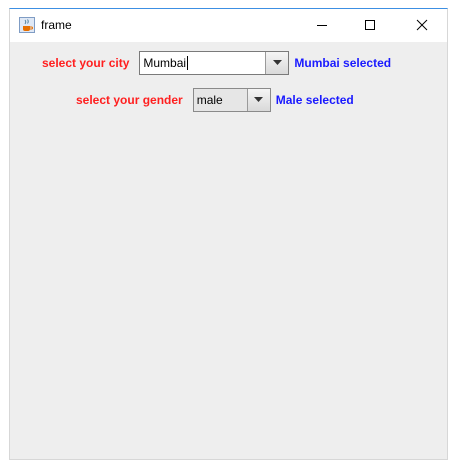 The image size is (458, 468). What do you see at coordinates (220, 100) in the screenshot?
I see `gender-combobox-value: male` at bounding box center [220, 100].